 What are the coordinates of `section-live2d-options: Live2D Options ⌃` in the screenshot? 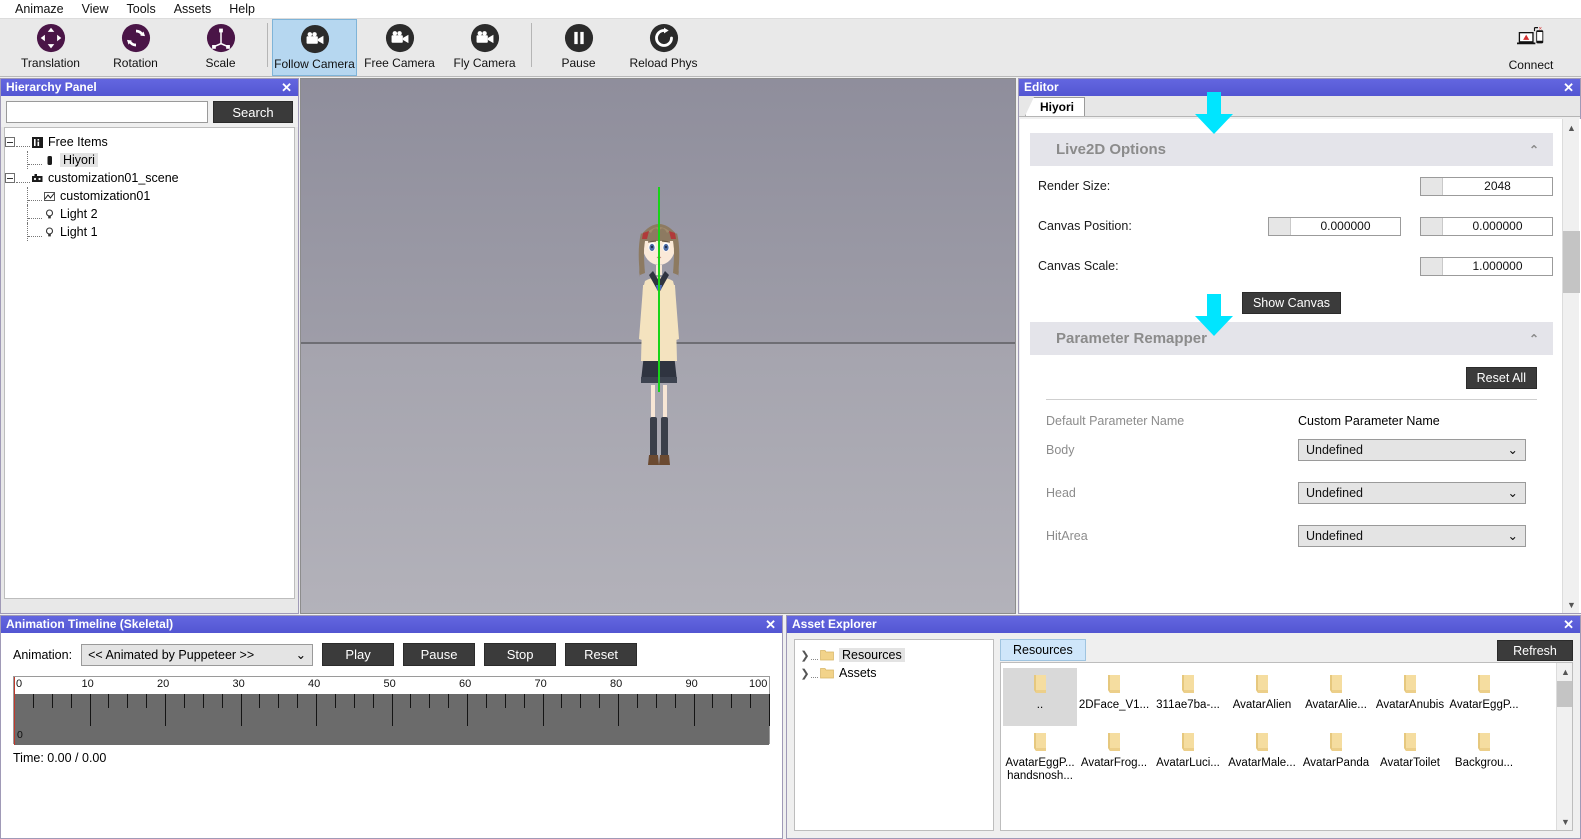 It's located at (1291, 149).